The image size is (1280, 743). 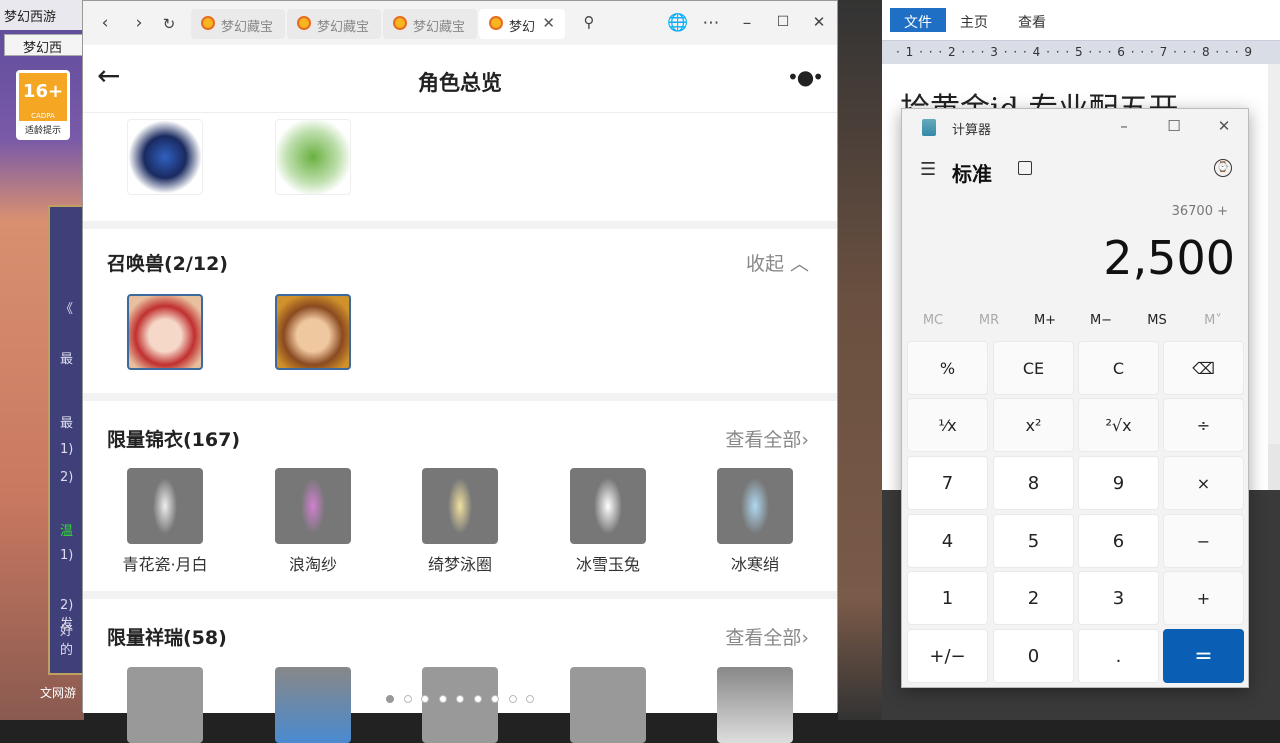 I want to click on keep-on-top-icon, so click(x=1025, y=168).